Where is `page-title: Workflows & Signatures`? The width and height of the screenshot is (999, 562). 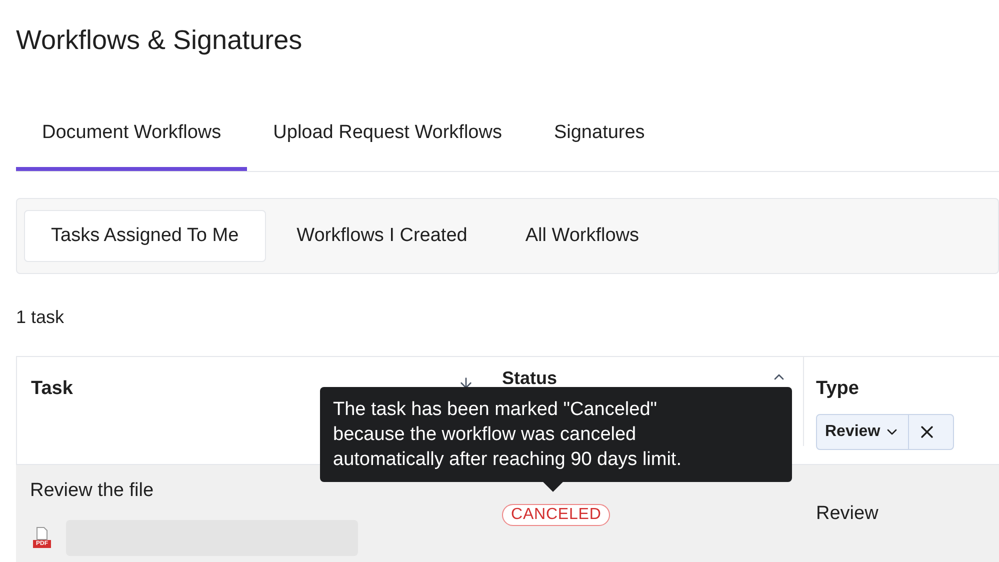 page-title: Workflows & Signatures is located at coordinates (160, 40).